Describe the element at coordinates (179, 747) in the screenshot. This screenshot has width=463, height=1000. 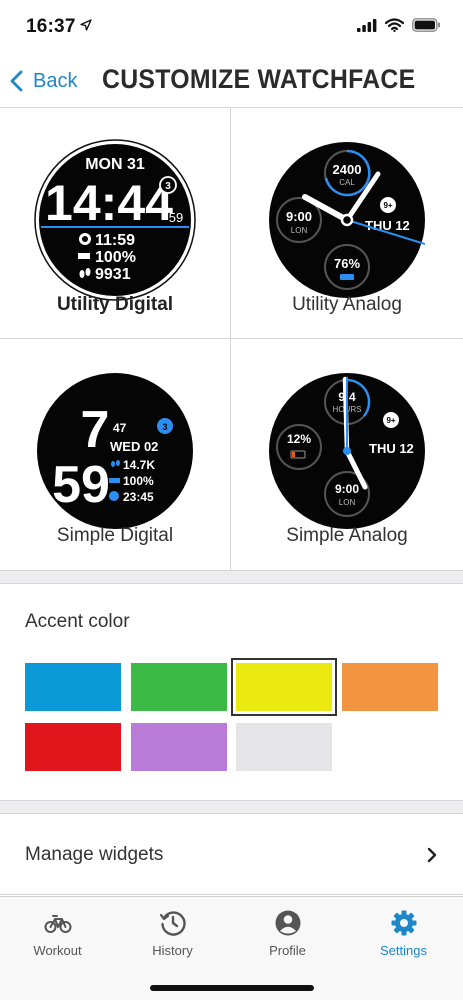
I see `accent-swatch-purple` at that location.